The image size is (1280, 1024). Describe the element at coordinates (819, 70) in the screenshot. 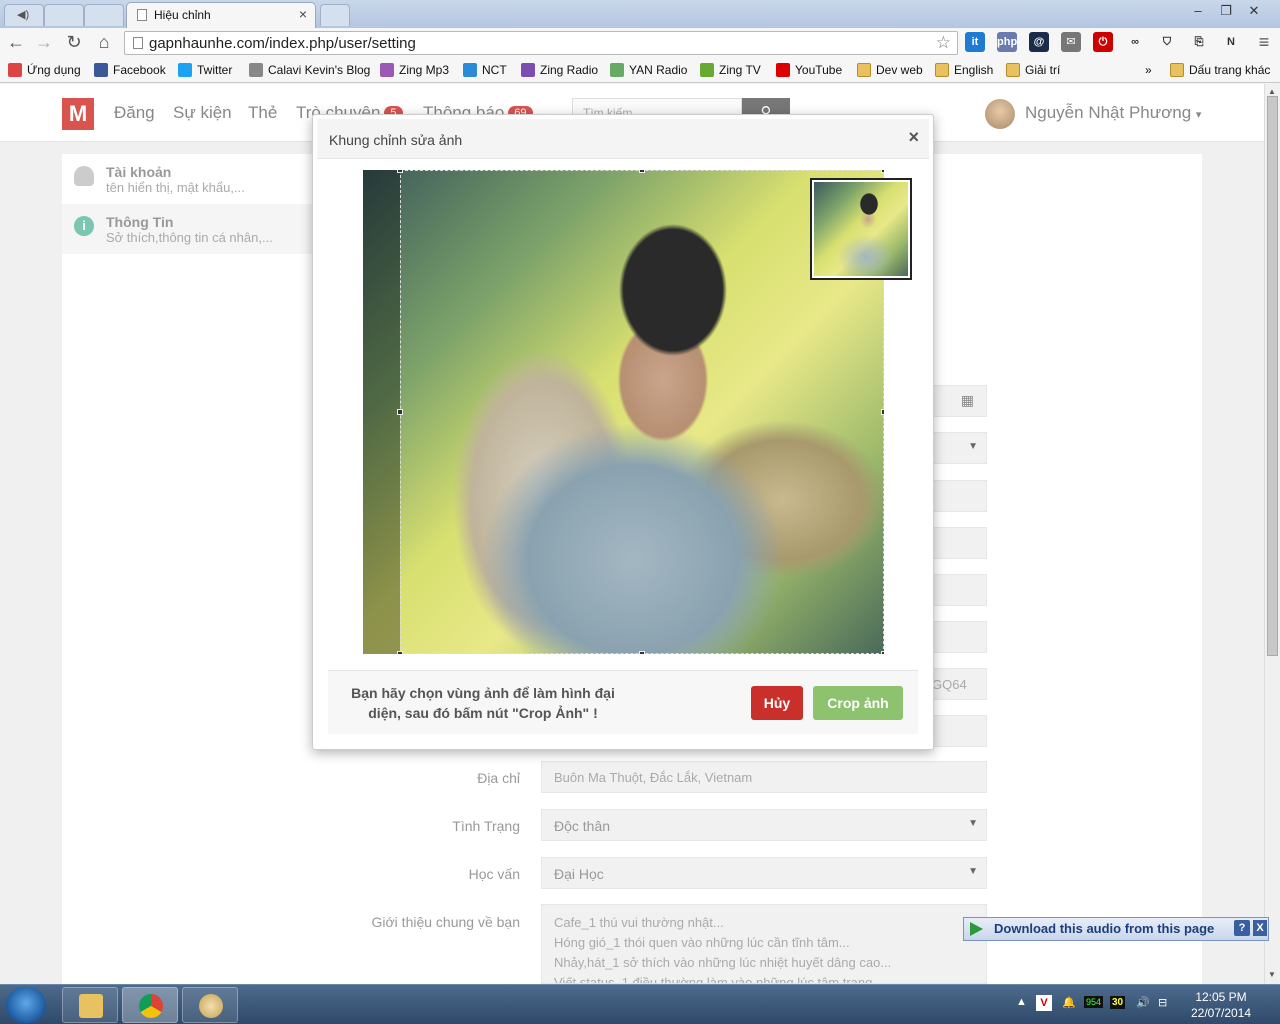

I see `bookmark-label: YouTube` at that location.